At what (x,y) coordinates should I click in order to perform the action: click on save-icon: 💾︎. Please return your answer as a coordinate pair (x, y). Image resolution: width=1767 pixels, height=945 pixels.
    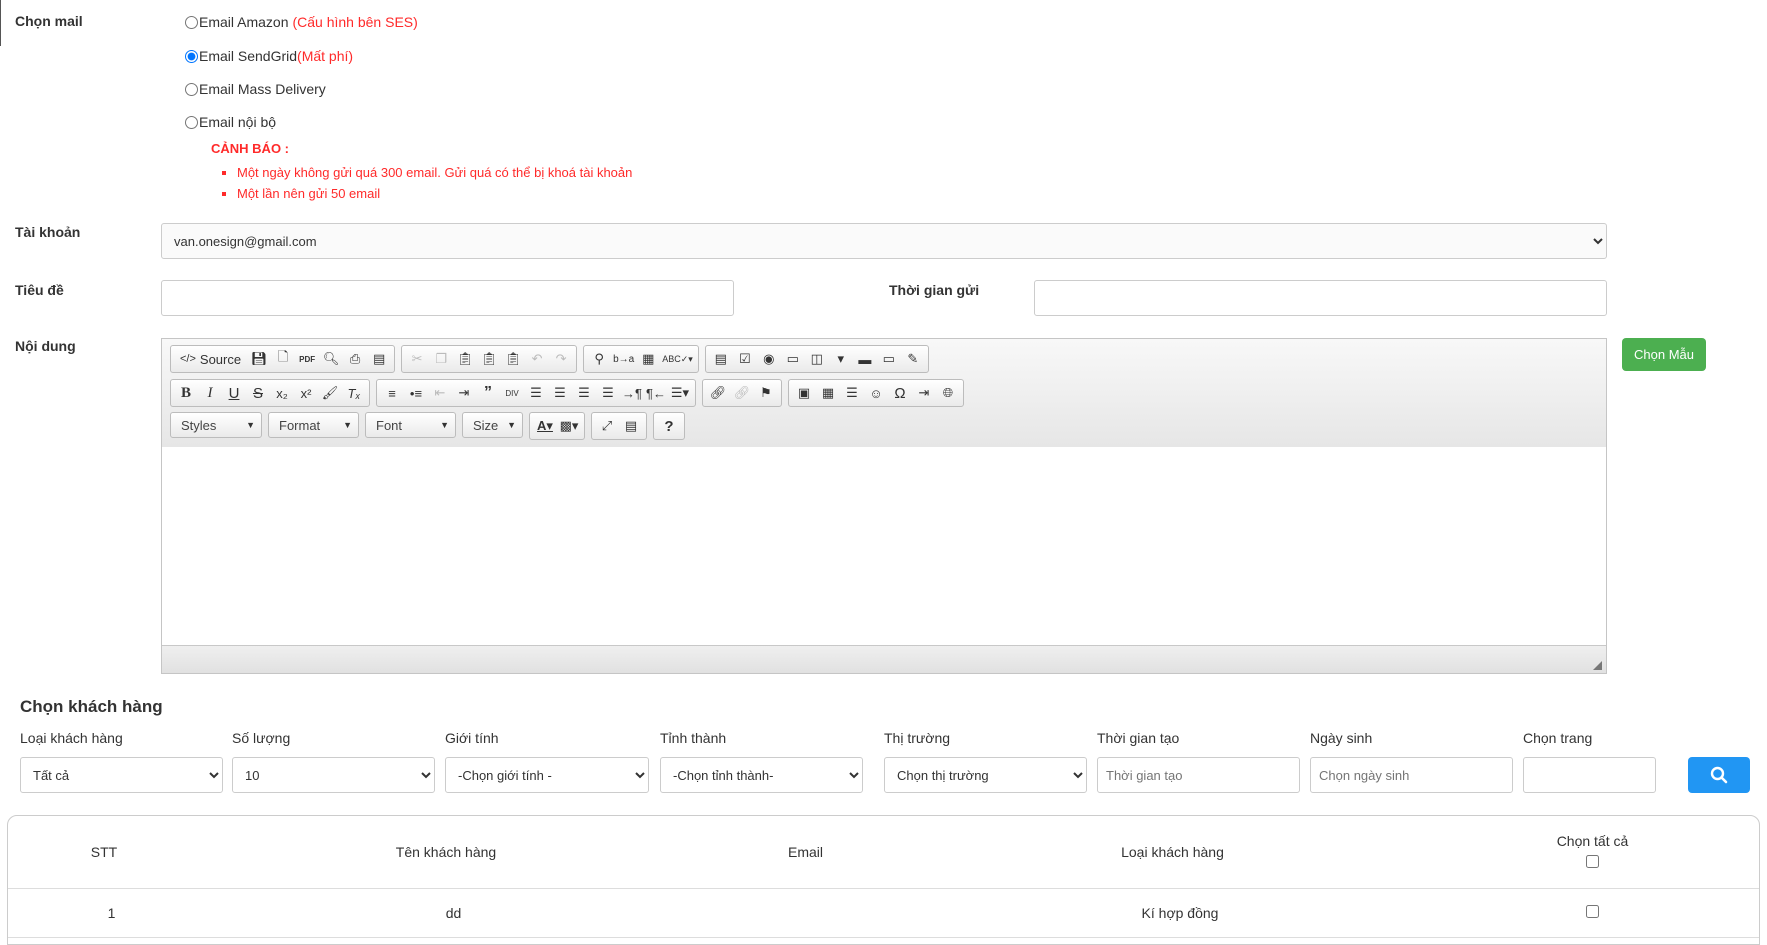
    Looking at the image, I should click on (259, 359).